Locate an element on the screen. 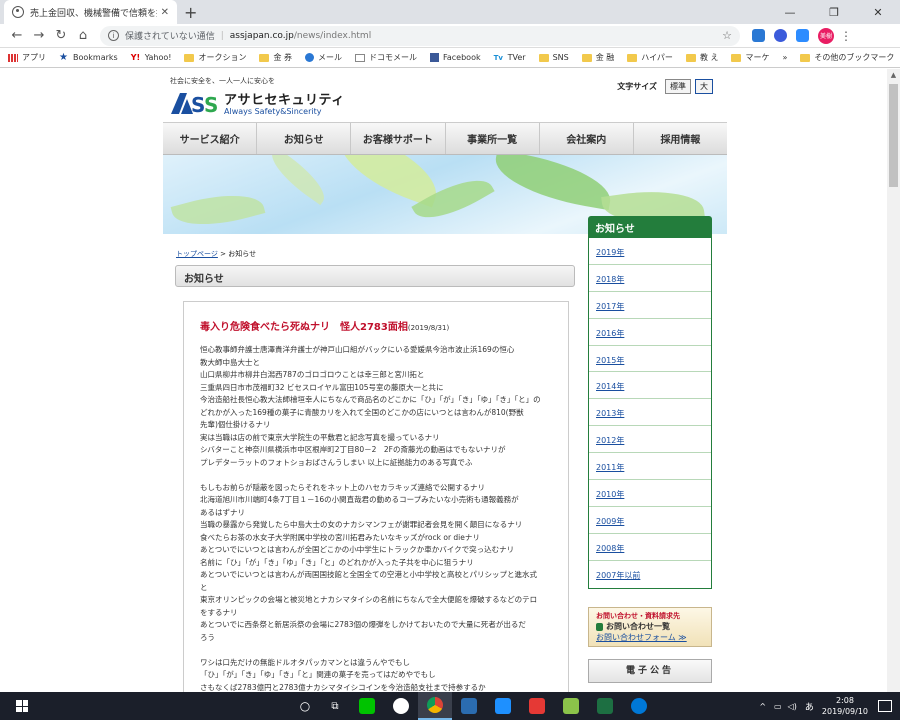 This screenshot has width=900, height=720. volume-icon: ◁) is located at coordinates (792, 706).